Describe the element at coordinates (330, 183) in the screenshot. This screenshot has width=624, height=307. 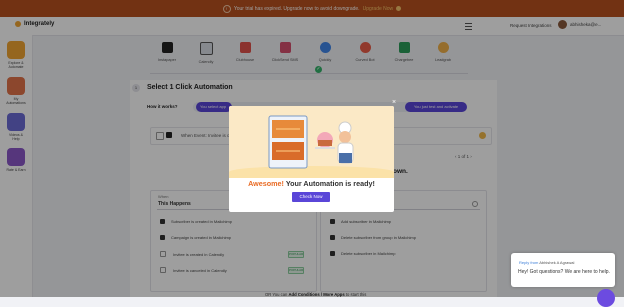
I see `modal-message-text: Your Automation is ready!` at that location.